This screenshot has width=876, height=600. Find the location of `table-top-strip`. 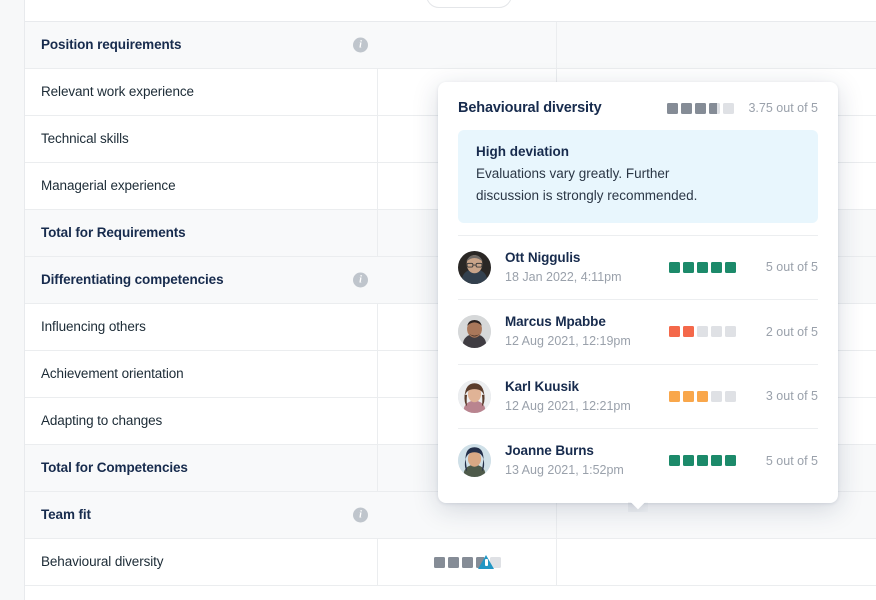

table-top-strip is located at coordinates (450, 11).